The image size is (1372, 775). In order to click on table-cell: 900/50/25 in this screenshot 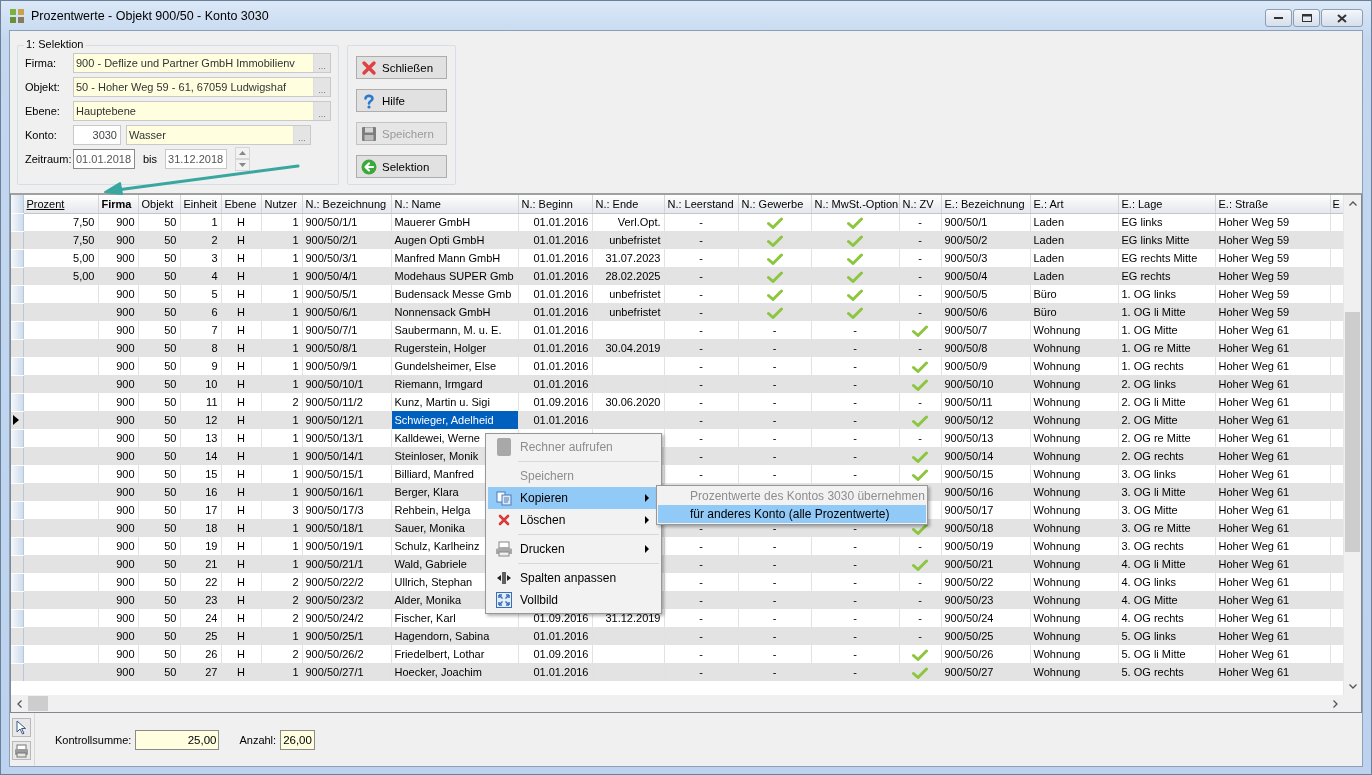, I will do `click(985, 636)`.